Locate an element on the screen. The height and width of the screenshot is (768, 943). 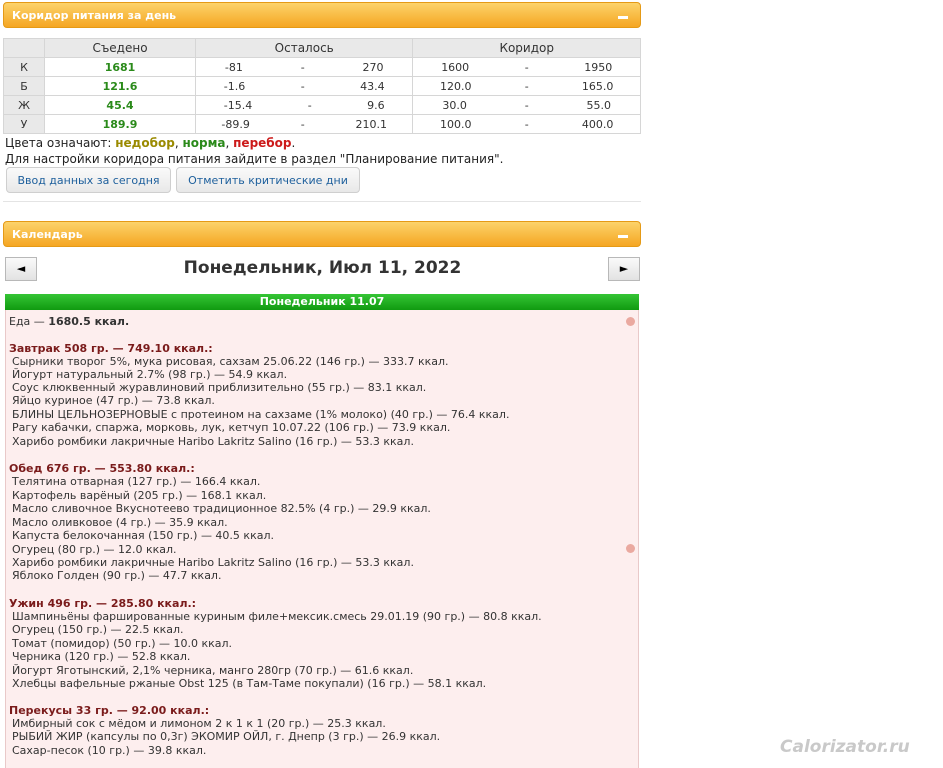
legend-prefix: Цвета означают: is located at coordinates (60, 143).